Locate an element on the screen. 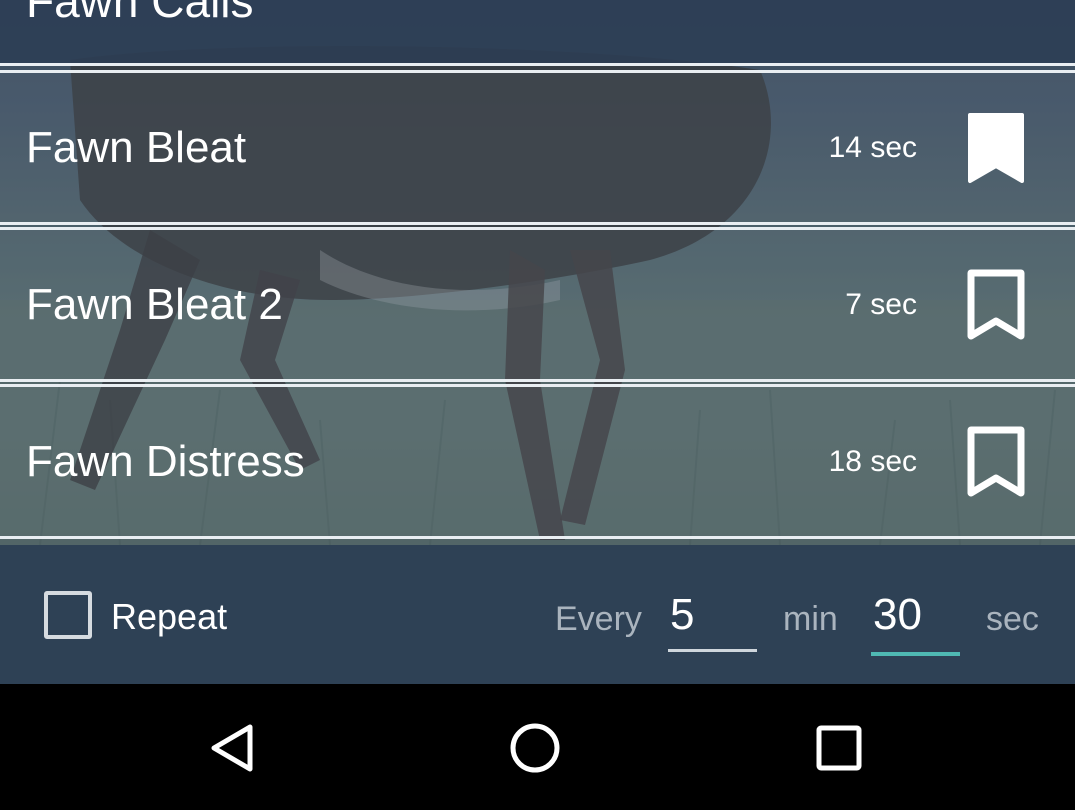  call-duration: 18 sec is located at coordinates (872, 461).